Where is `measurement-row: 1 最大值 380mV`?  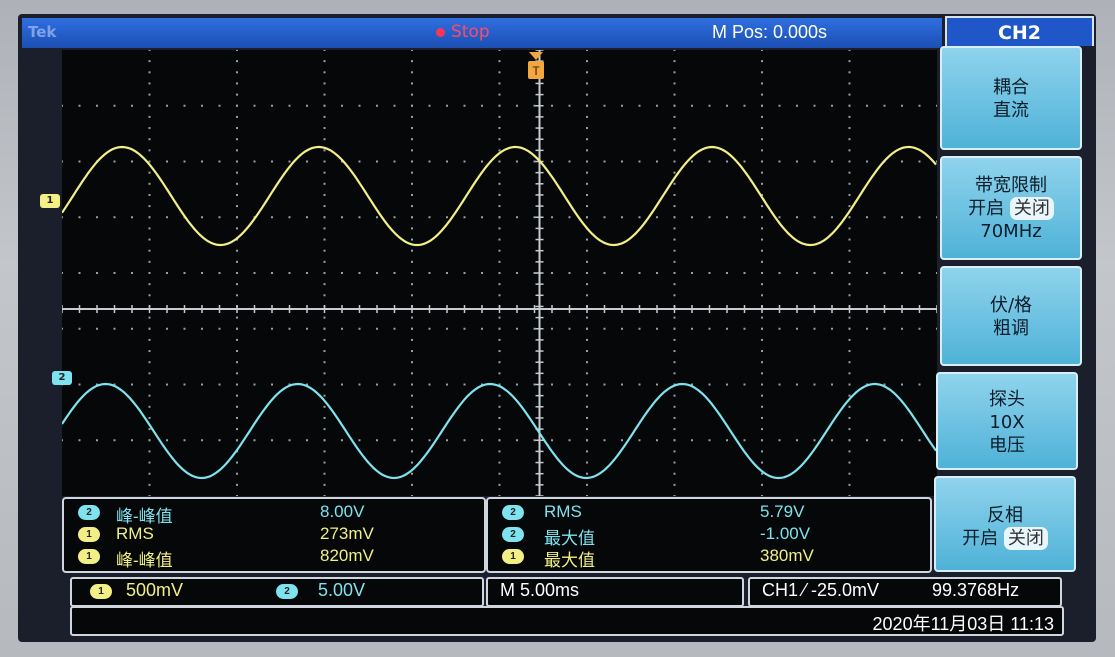
measurement-row: 1 最大值 380mV is located at coordinates (709, 558).